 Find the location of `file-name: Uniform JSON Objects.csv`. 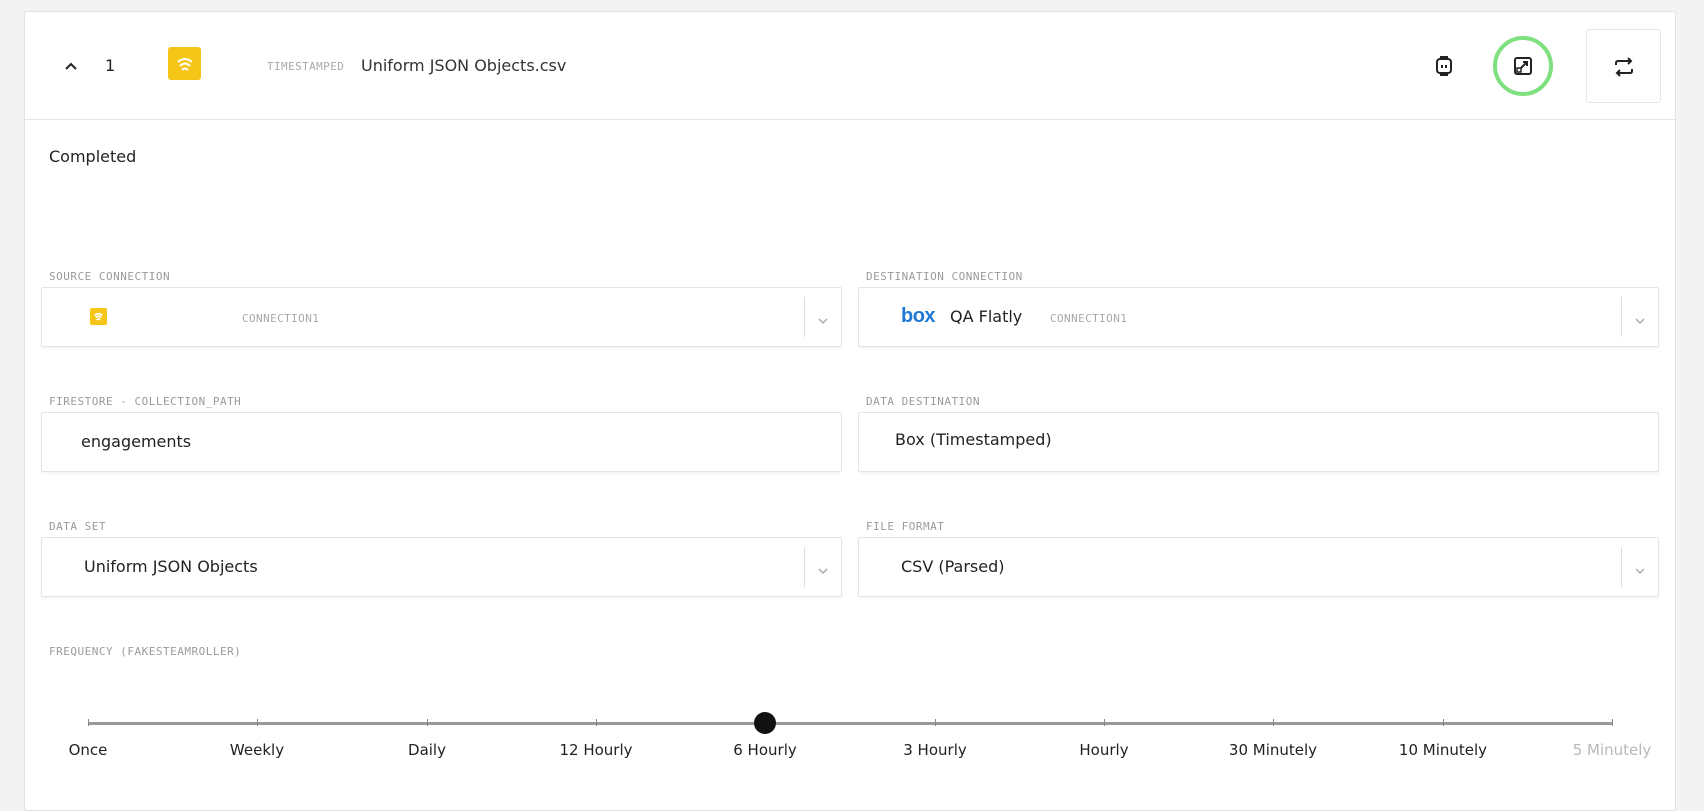

file-name: Uniform JSON Objects.csv is located at coordinates (464, 65).